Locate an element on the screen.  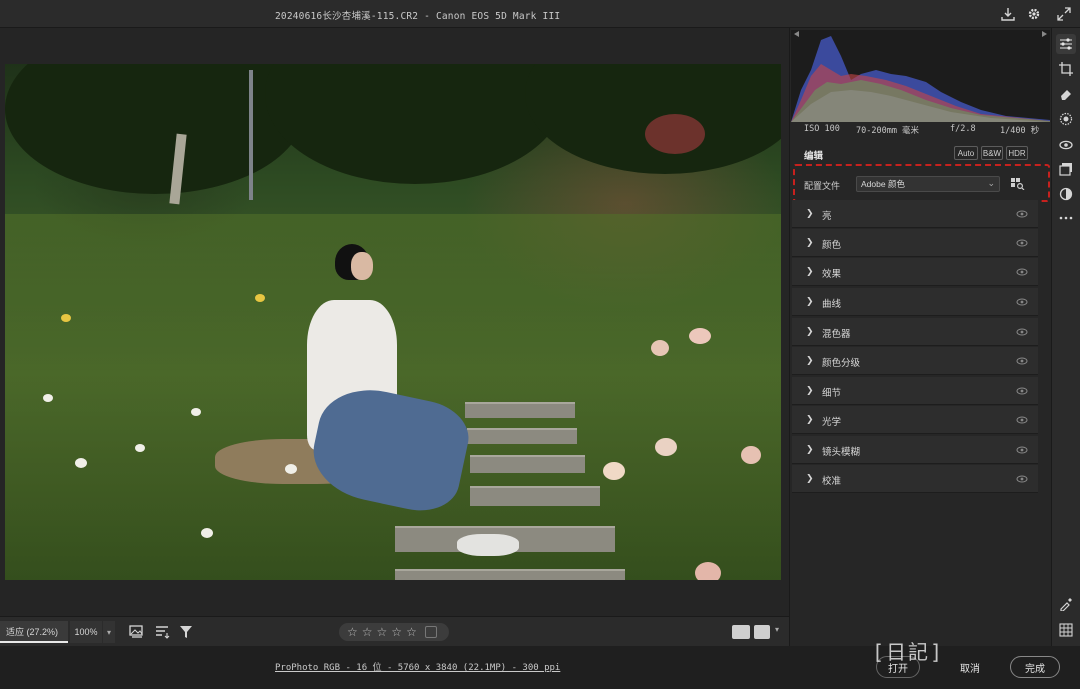
edit-title: 编辑 is located at coordinates (814, 156).